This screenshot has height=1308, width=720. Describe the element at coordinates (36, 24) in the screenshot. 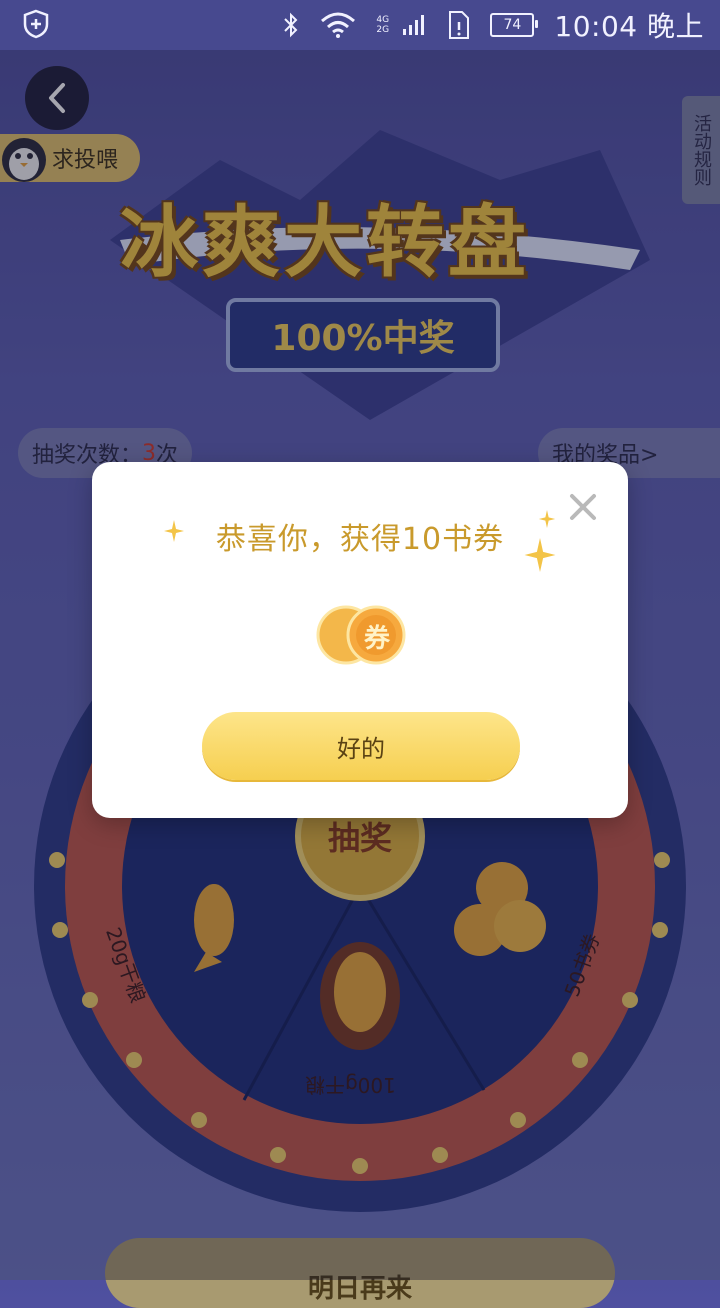

I see `shield-icon` at that location.